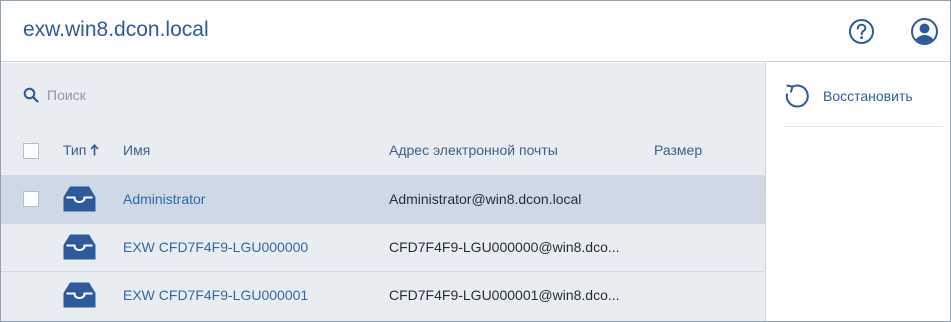 The width and height of the screenshot is (951, 322). What do you see at coordinates (164, 199) in the screenshot?
I see `row-name: Administrator` at bounding box center [164, 199].